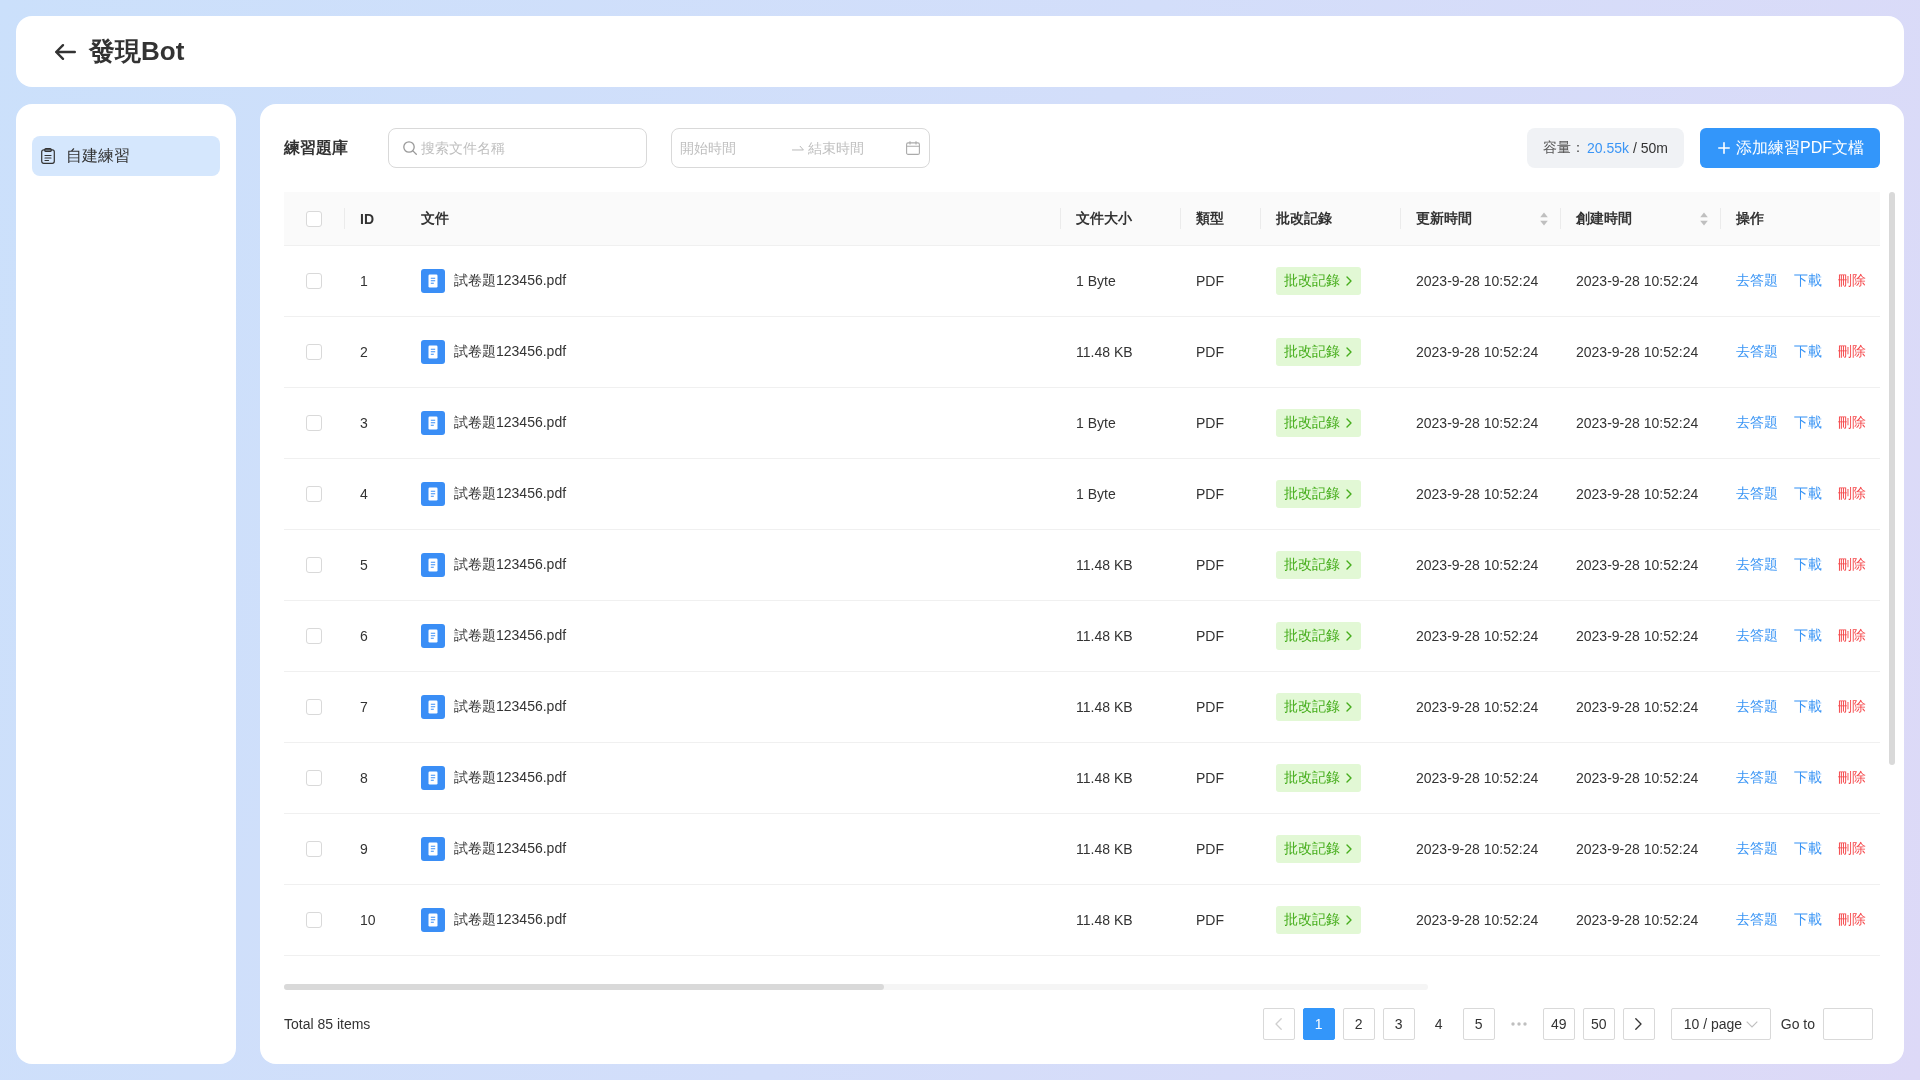 The width and height of the screenshot is (1920, 1080). Describe the element at coordinates (1797, 1024) in the screenshot. I see `go-to-label: Go to` at that location.